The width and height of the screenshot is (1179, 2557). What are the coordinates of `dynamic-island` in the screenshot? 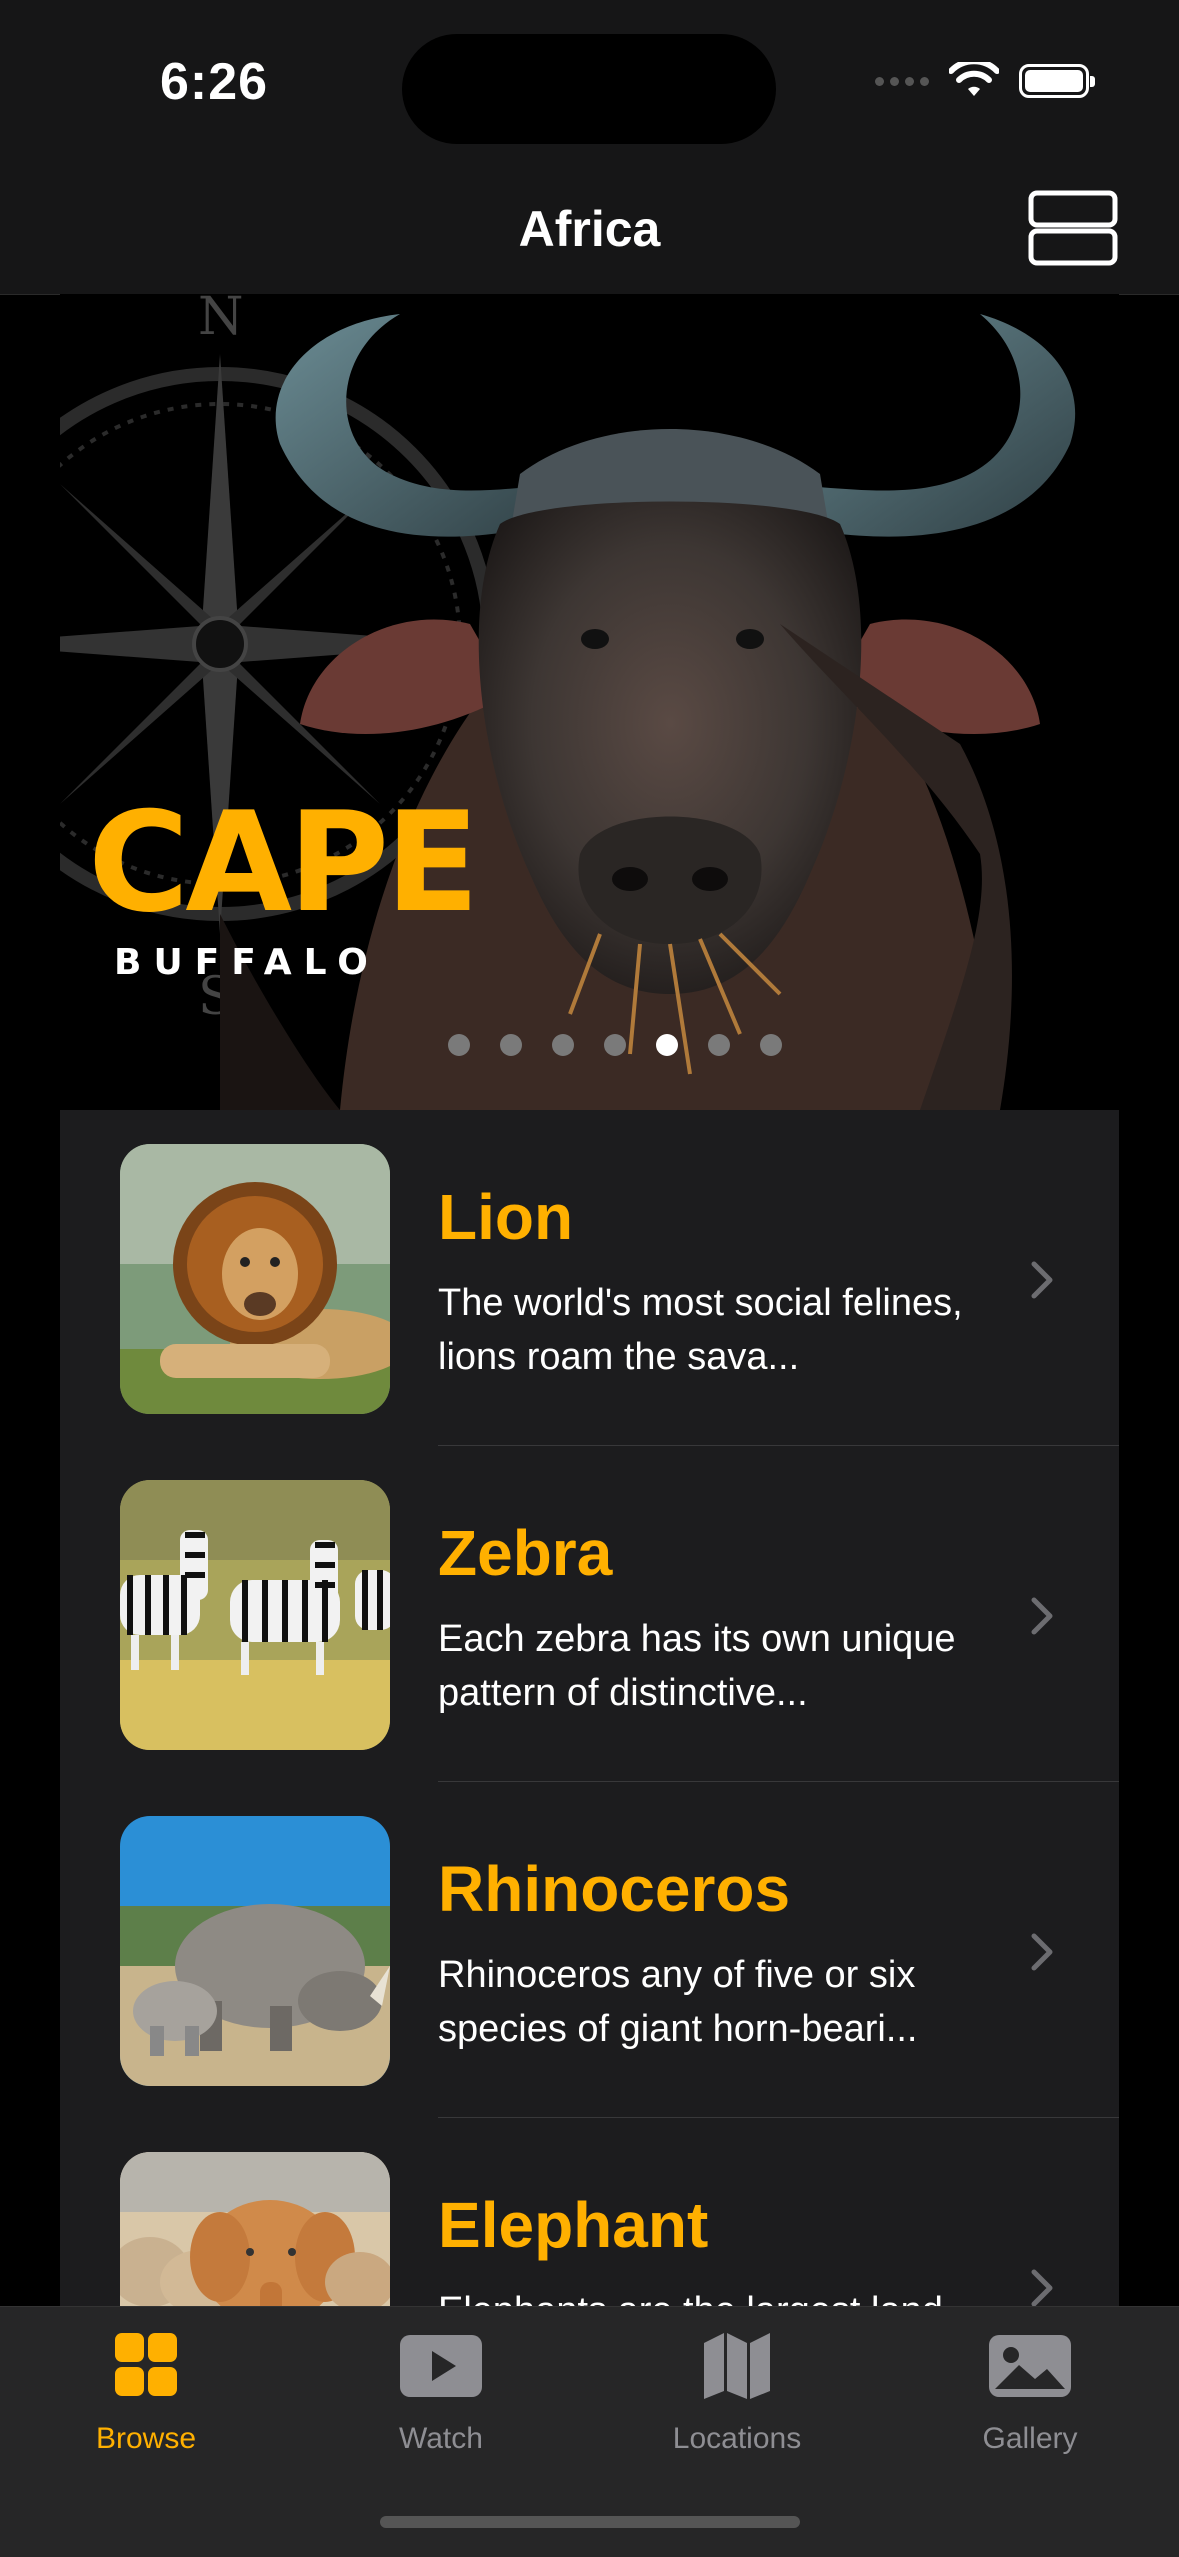 It's located at (589, 89).